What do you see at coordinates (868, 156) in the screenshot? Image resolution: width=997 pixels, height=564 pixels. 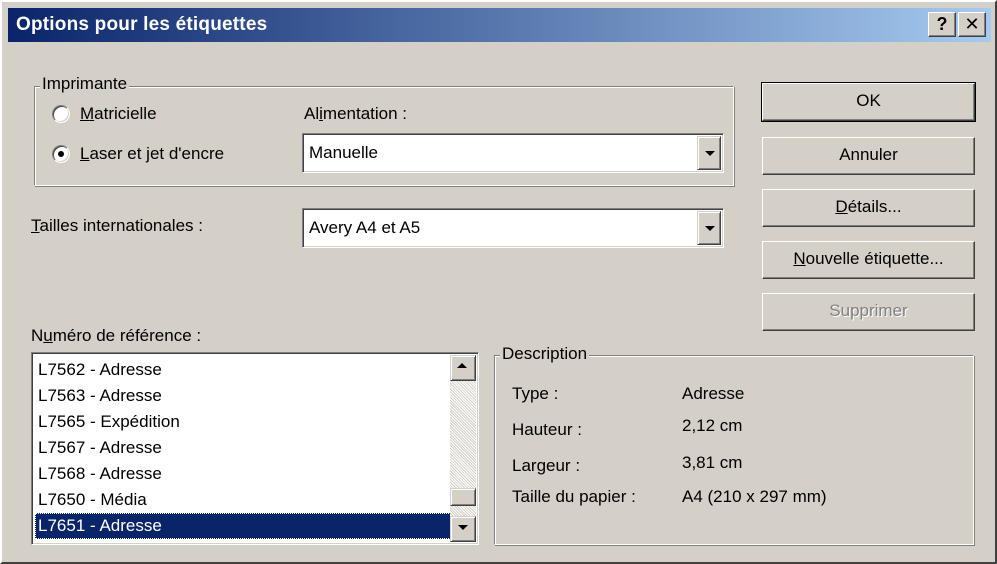 I see `cancel-button: Annuler` at bounding box center [868, 156].